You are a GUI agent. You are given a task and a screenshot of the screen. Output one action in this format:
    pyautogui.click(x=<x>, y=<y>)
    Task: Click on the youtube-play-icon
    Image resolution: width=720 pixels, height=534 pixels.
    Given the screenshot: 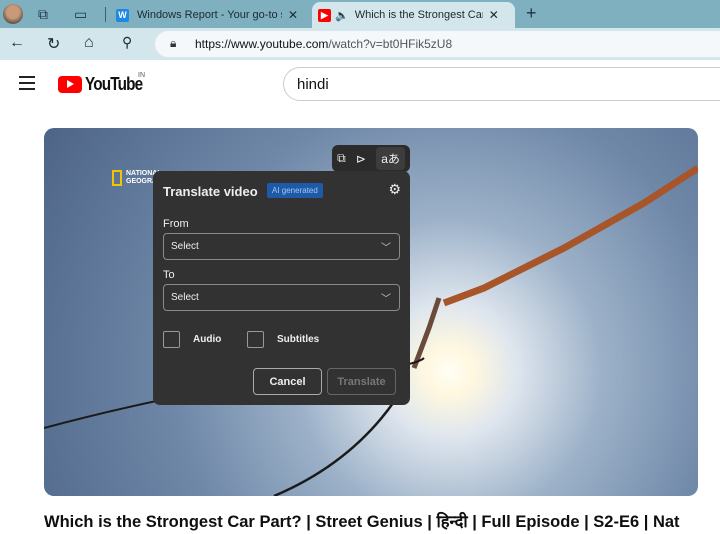 What is the action you would take?
    pyautogui.click(x=70, y=84)
    